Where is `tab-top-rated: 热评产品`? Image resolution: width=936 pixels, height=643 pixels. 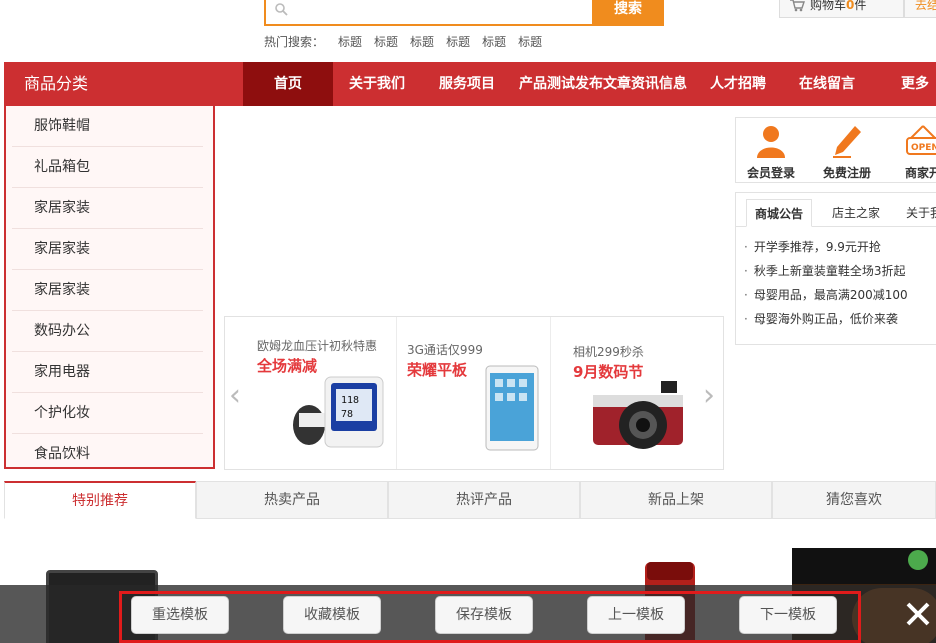 tab-top-rated: 热评产品 is located at coordinates (484, 500).